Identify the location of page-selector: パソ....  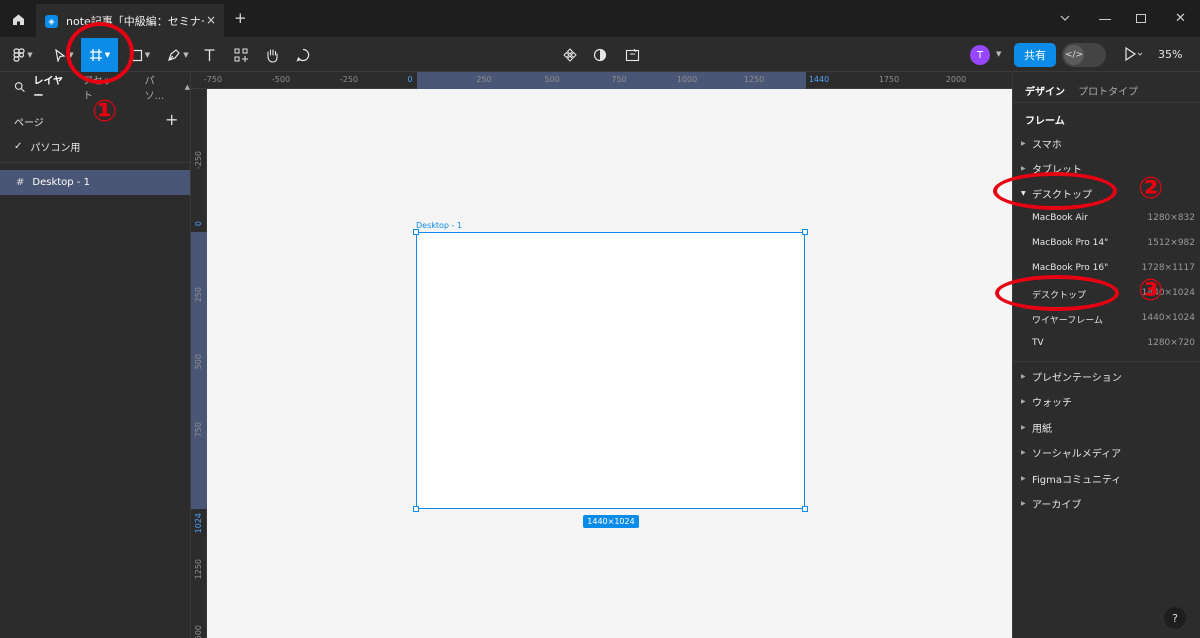
(159, 87).